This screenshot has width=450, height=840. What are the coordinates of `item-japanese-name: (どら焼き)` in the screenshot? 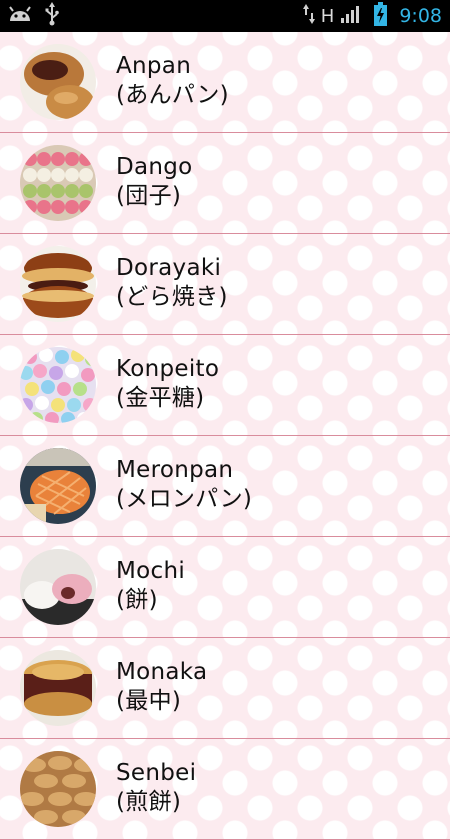 It's located at (172, 297).